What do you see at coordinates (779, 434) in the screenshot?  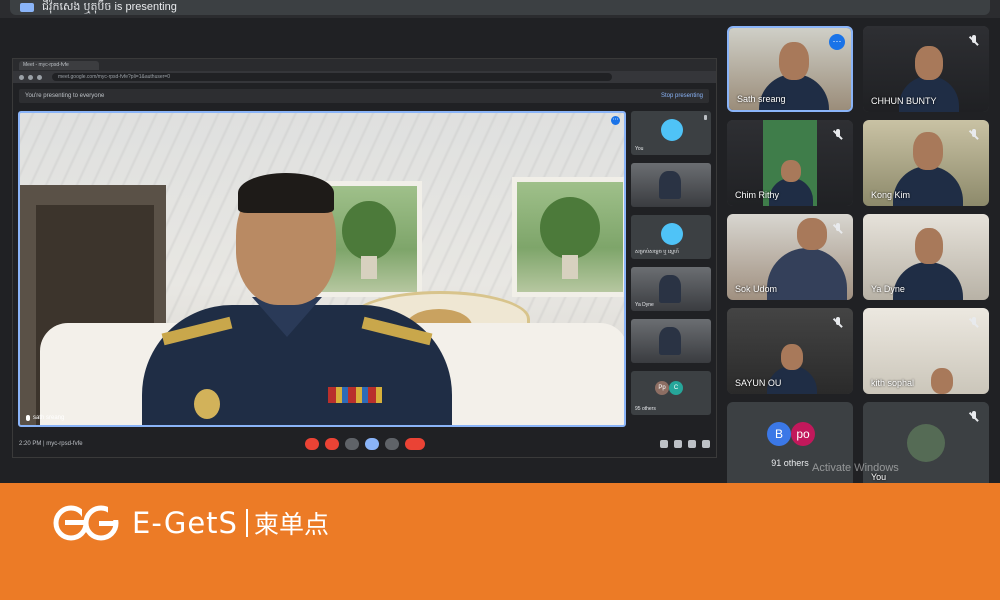 I see `avatar: B` at bounding box center [779, 434].